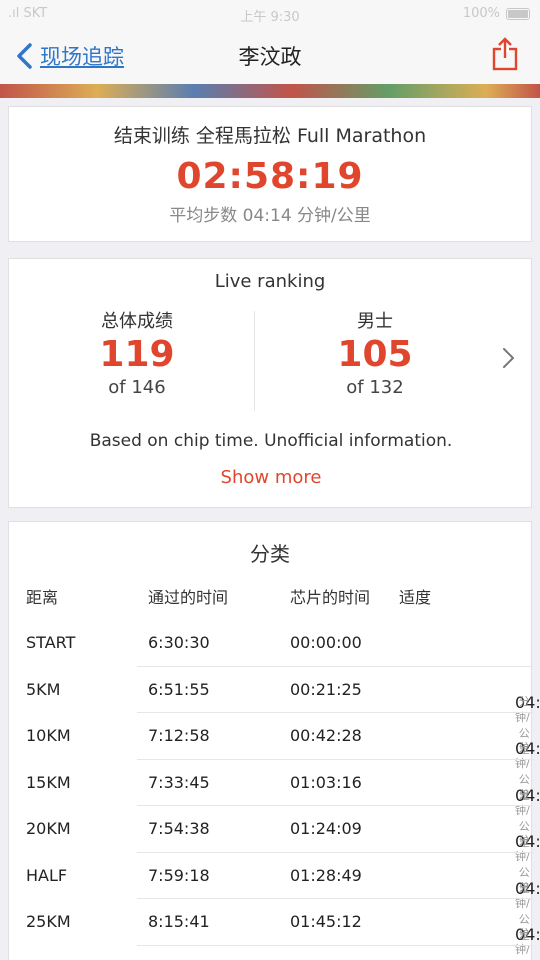  I want to click on status-bar: .ıl SKT 上午 9:30 100%, so click(270, 15).